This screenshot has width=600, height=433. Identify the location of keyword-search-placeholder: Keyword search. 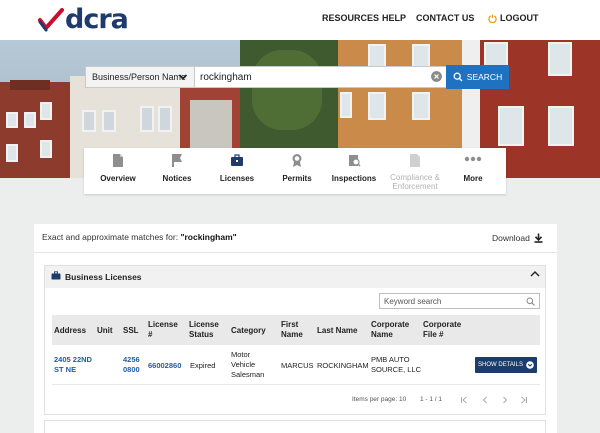
(413, 301).